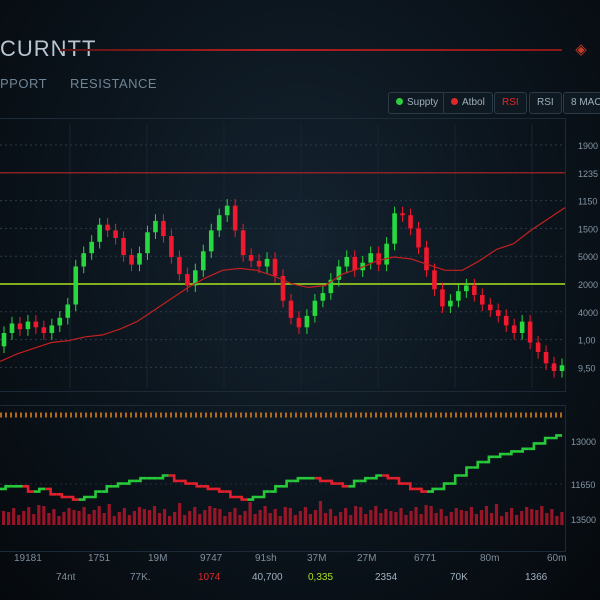 Image resolution: width=600 pixels, height=600 pixels. What do you see at coordinates (588, 174) in the screenshot?
I see `y-tick-label: 1235` at bounding box center [588, 174].